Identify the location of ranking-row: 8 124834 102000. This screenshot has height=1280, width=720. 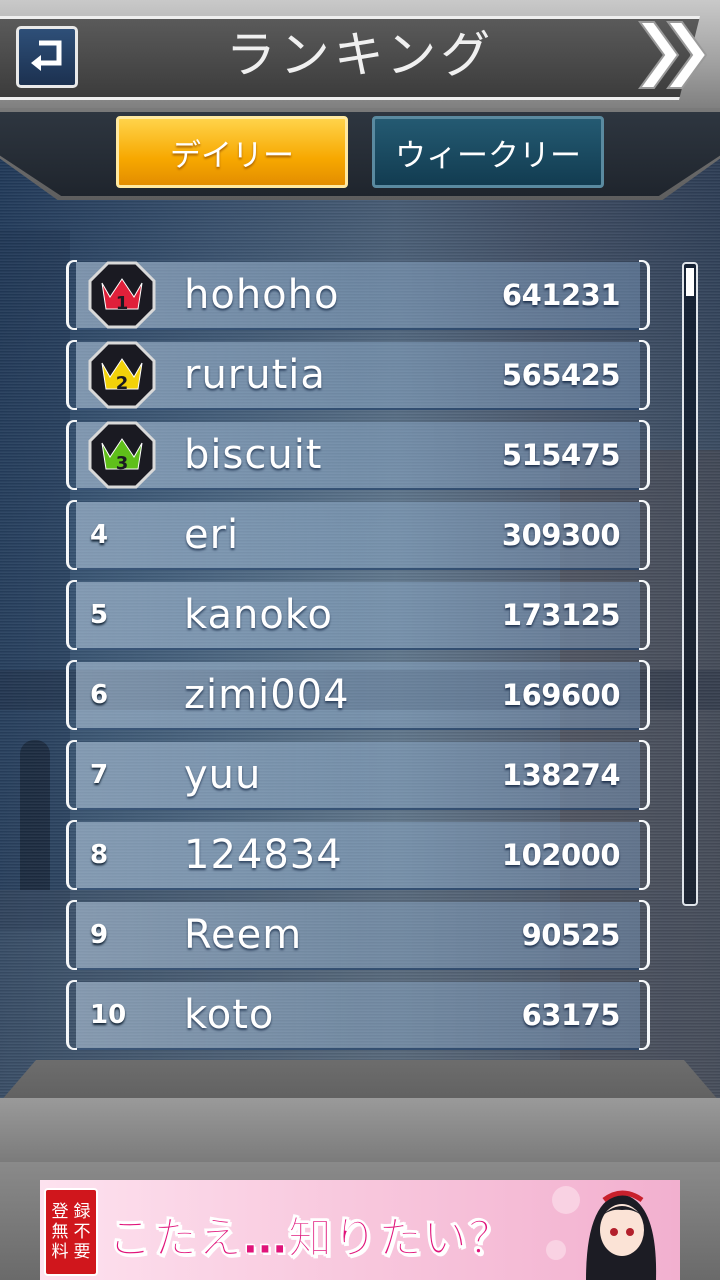
(358, 855).